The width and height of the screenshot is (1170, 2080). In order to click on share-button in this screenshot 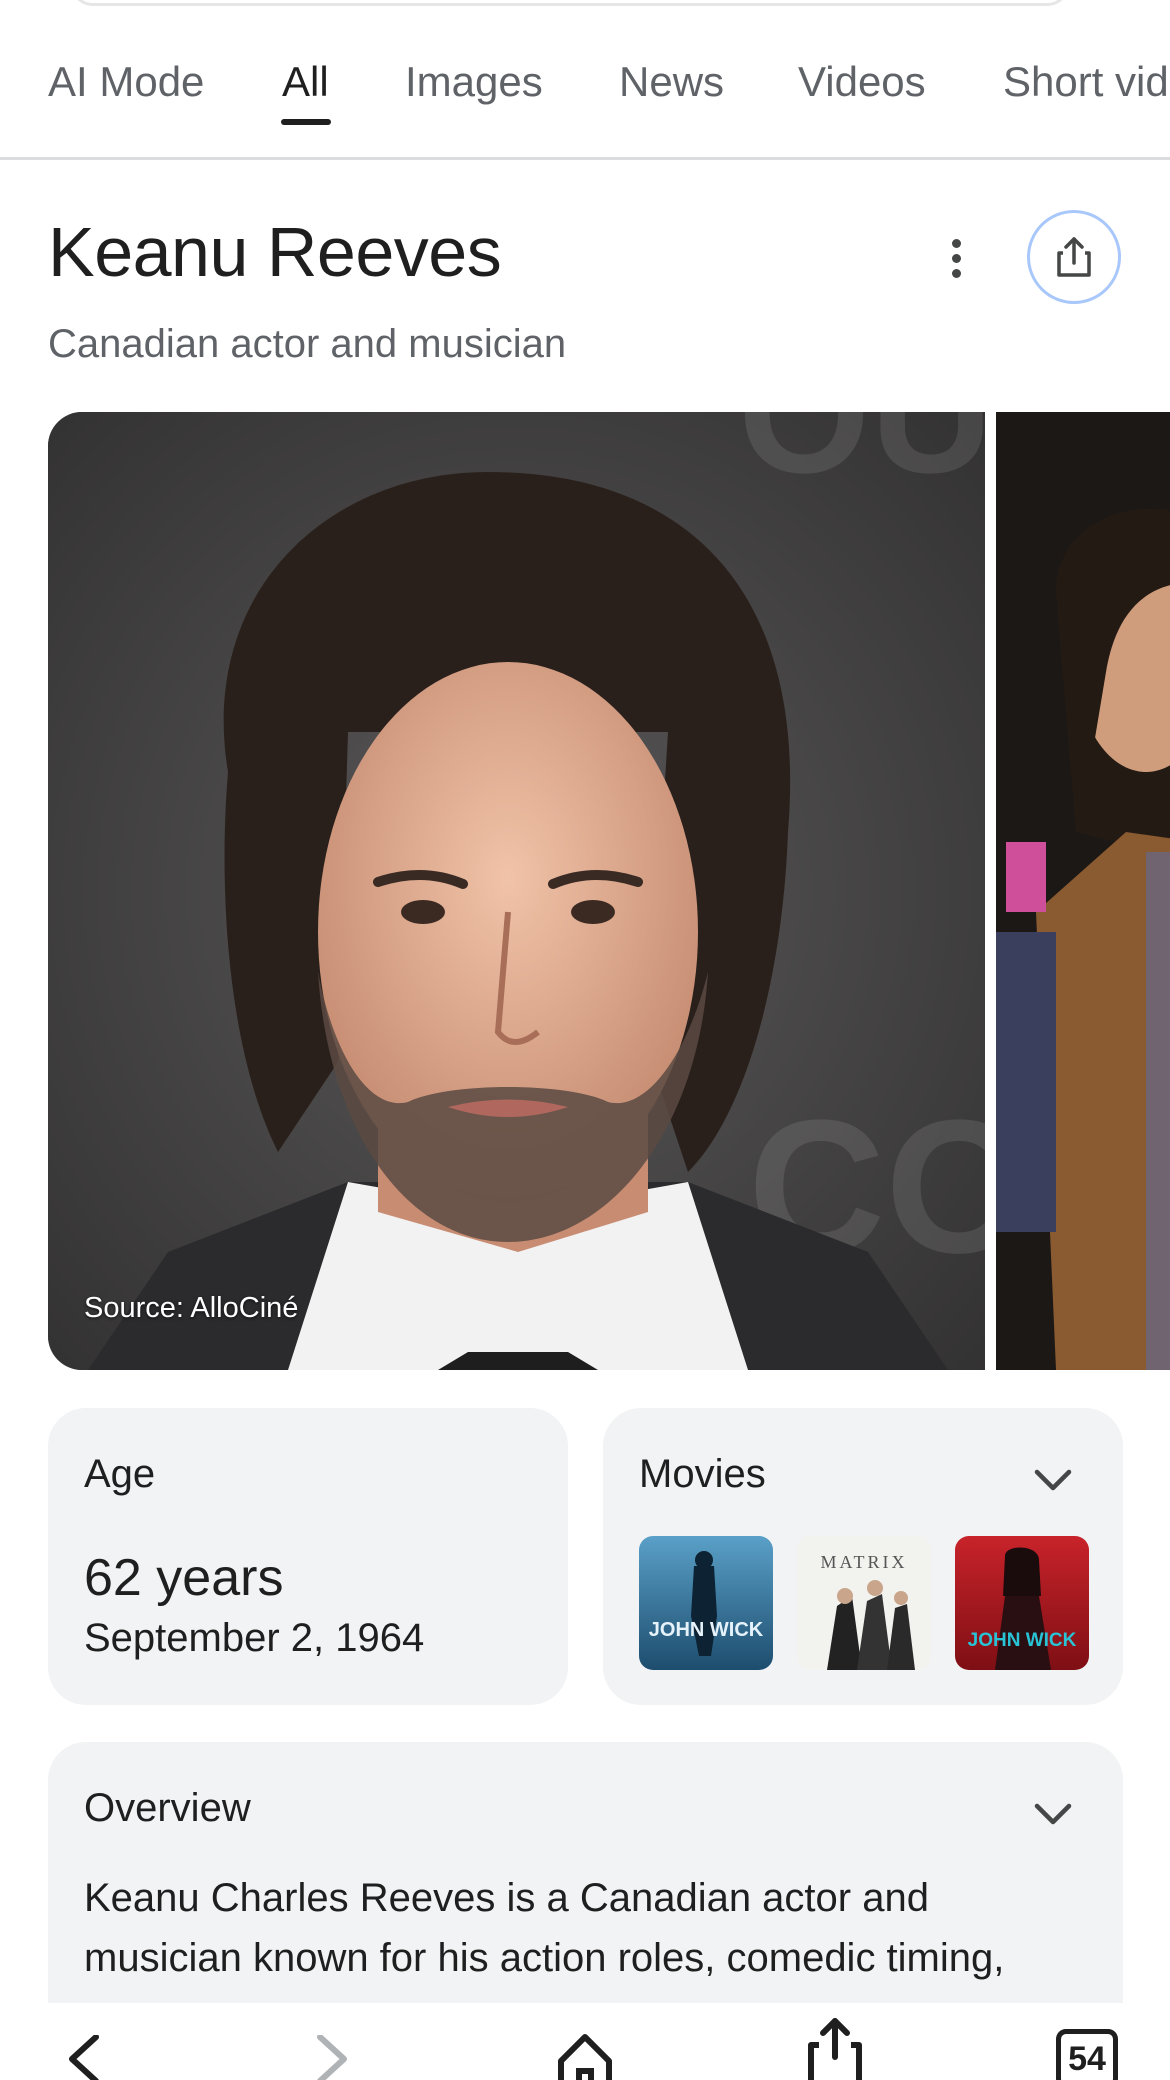, I will do `click(1074, 257)`.